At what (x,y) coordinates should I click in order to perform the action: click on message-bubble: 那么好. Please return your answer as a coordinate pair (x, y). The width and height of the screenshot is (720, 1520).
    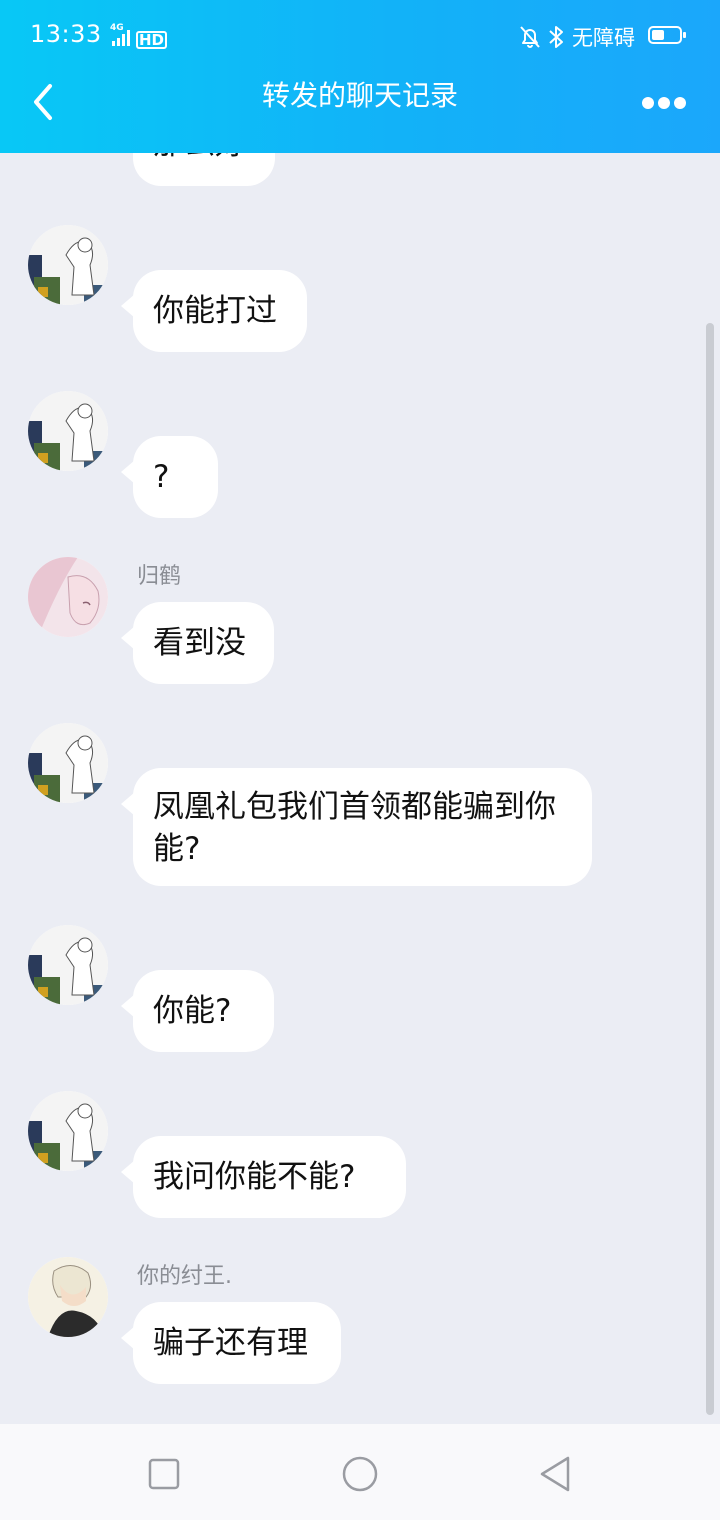
    Looking at the image, I should click on (204, 169).